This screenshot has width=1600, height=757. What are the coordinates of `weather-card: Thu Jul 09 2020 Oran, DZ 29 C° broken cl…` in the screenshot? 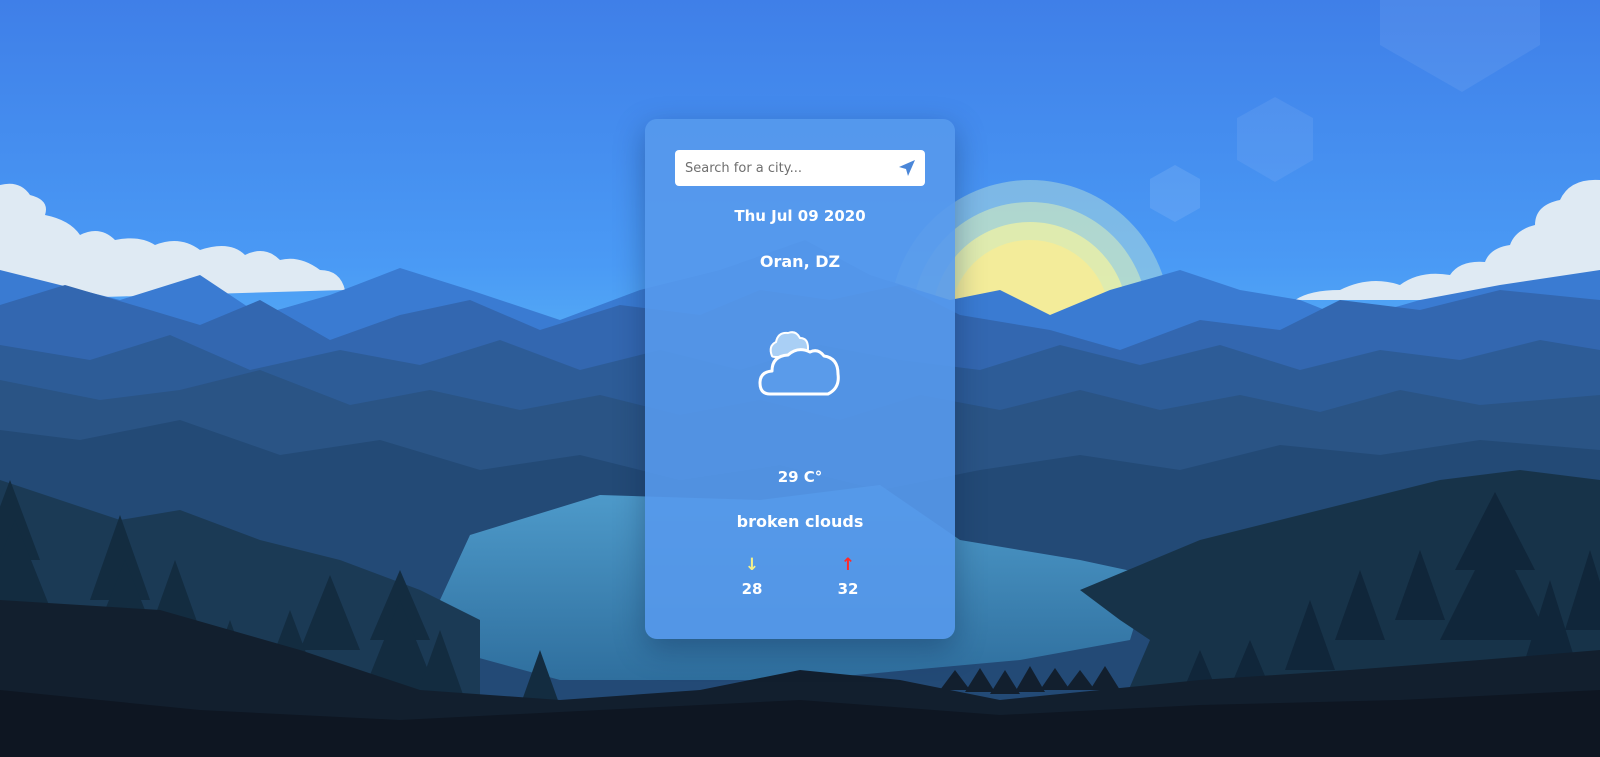 It's located at (800, 379).